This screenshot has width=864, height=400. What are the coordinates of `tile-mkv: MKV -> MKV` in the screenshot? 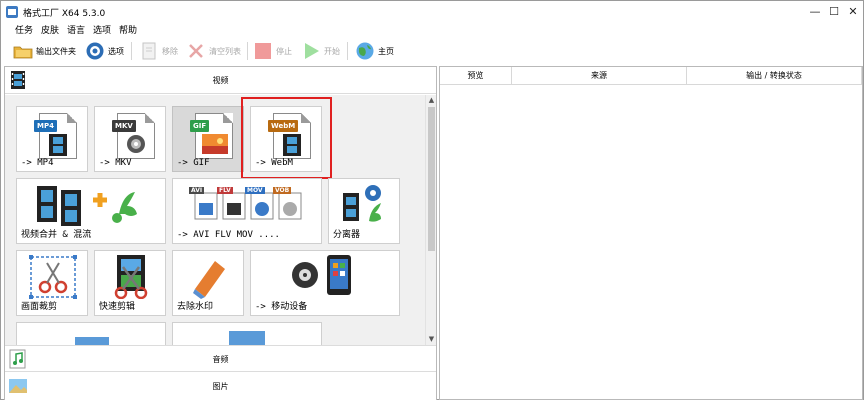 It's located at (130, 139).